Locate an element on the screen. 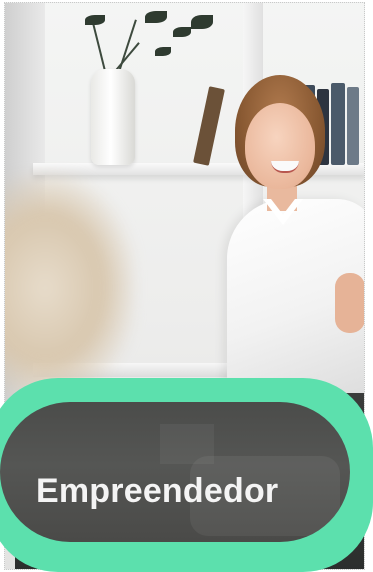 Image resolution: width=373 pixels, height=572 pixels. photo-person-hand is located at coordinates (349, 303).